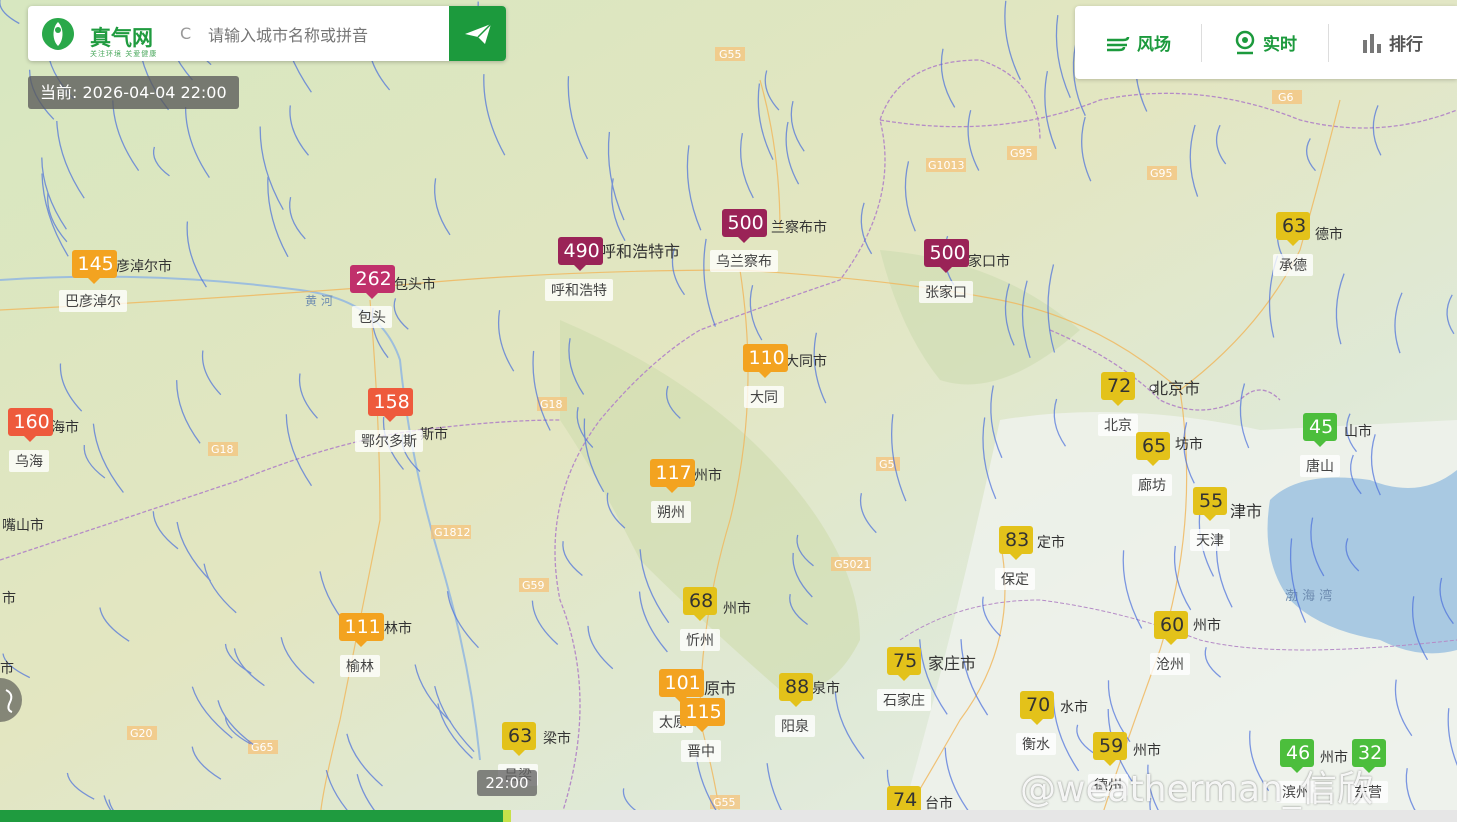 This screenshot has height=822, width=1457. What do you see at coordinates (1372, 43) in the screenshot?
I see `bar-chart-icon` at bounding box center [1372, 43].